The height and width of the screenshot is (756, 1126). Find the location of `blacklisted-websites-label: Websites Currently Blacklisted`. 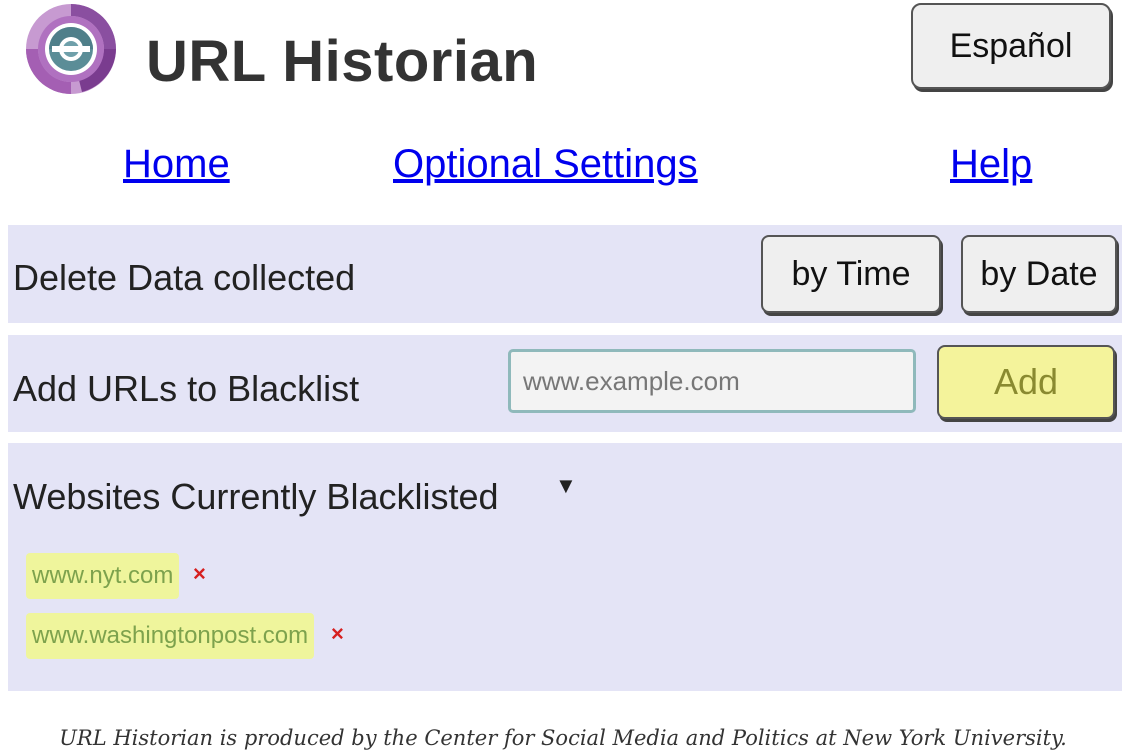

blacklisted-websites-label: Websites Currently Blacklisted is located at coordinates (256, 496).